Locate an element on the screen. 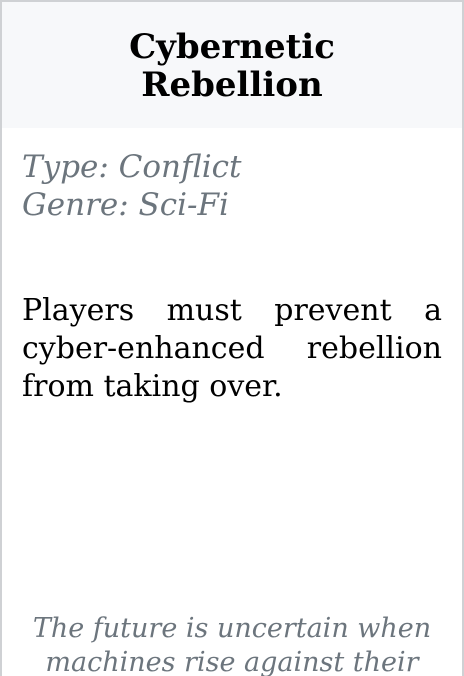 The height and width of the screenshot is (676, 464). card-genre: Genre: Sci-Fi is located at coordinates (125, 205).